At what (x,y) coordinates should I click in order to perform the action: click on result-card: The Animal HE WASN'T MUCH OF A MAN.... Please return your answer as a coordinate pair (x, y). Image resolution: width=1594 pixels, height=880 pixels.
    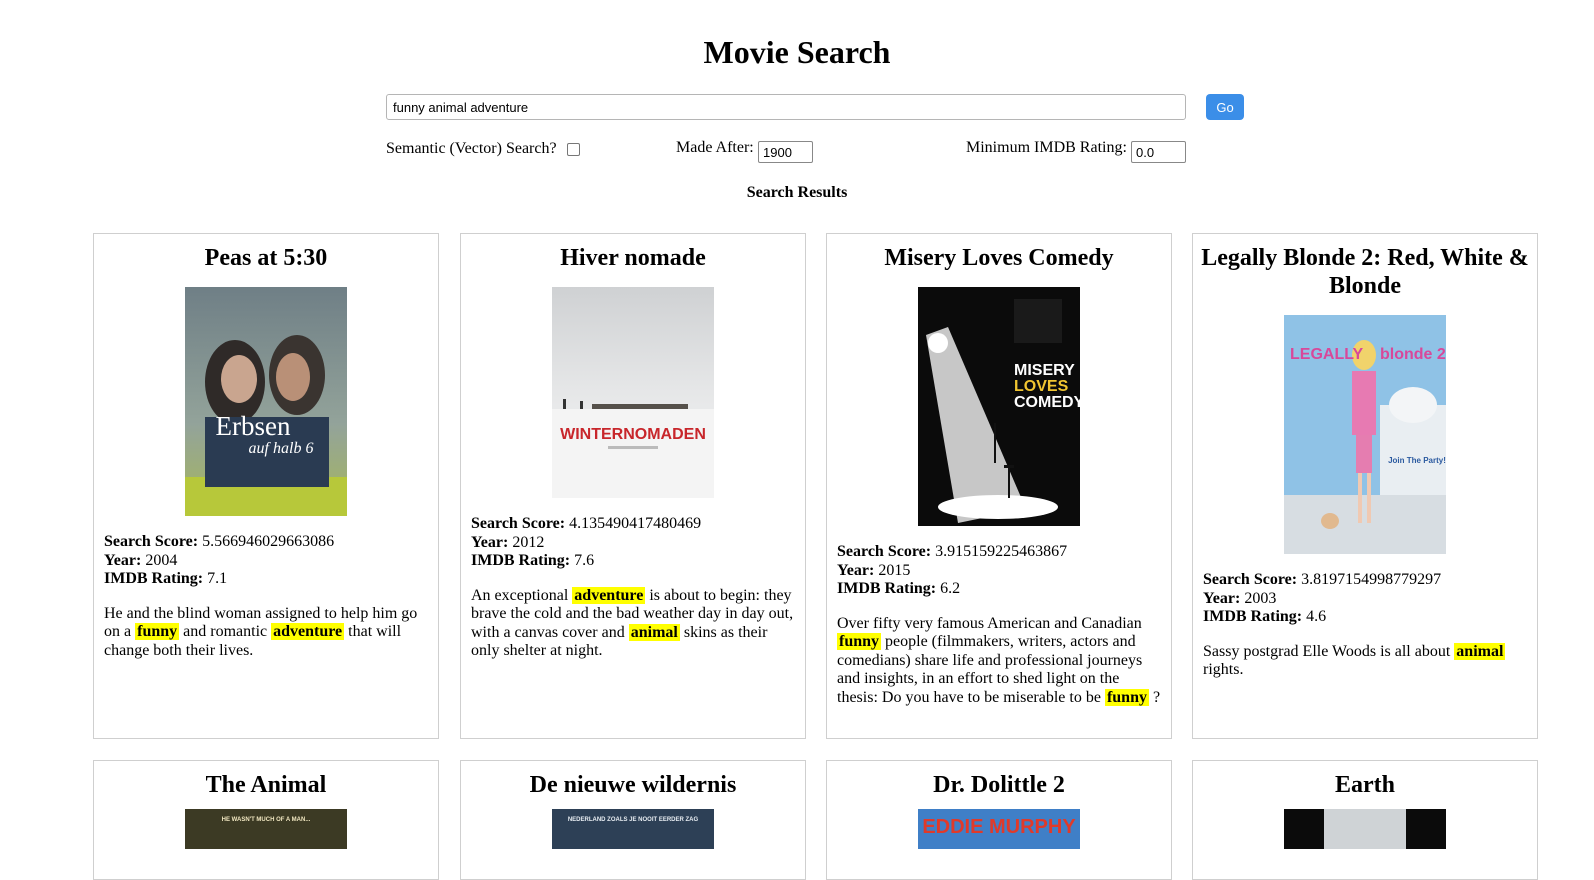
    Looking at the image, I should click on (266, 820).